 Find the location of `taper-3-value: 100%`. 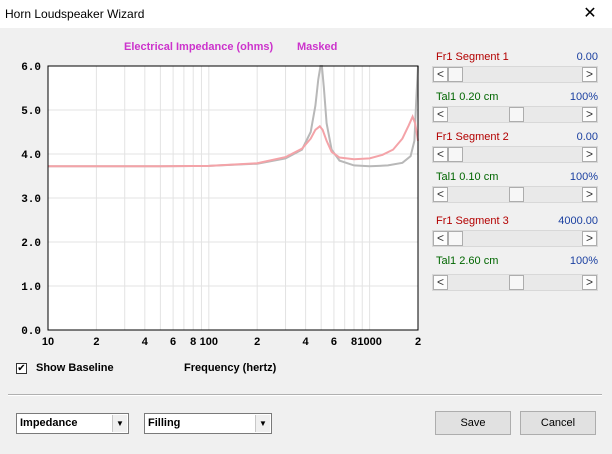

taper-3-value: 100% is located at coordinates (583, 261).